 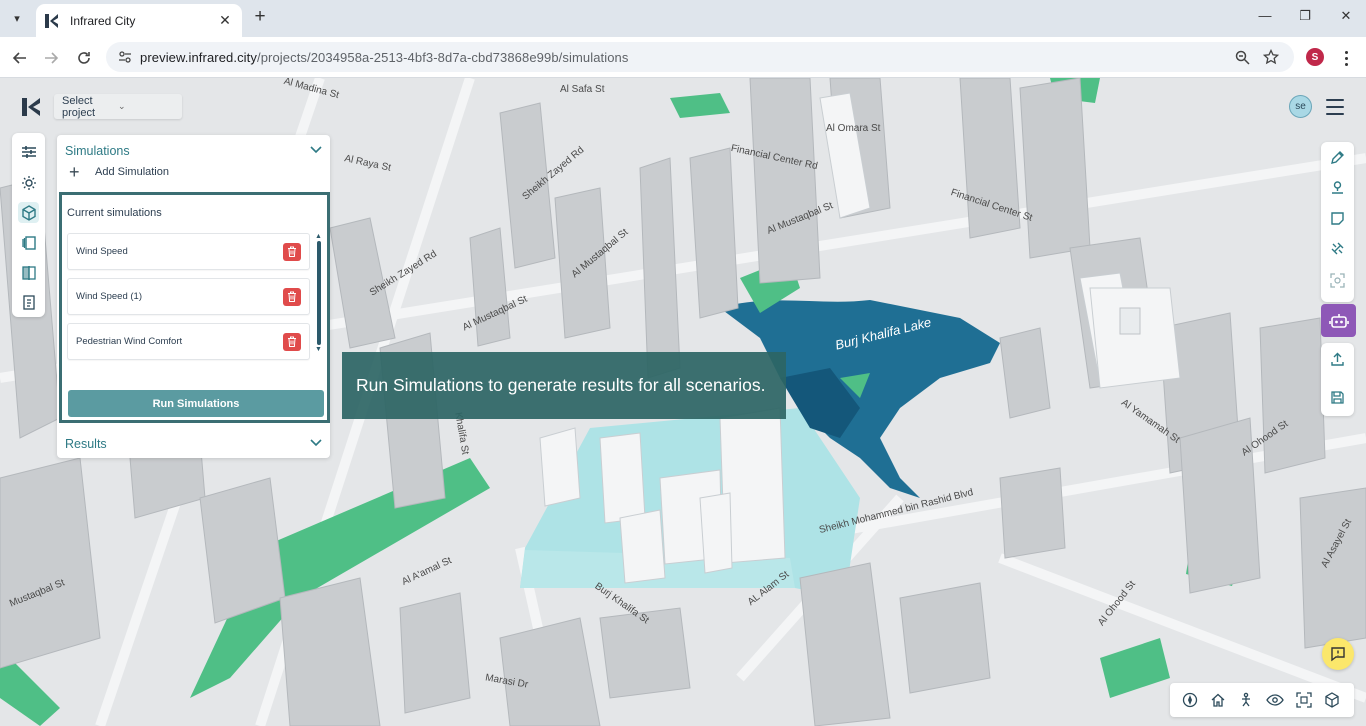 I want to click on hamburger-menu-icon, so click(x=1335, y=107).